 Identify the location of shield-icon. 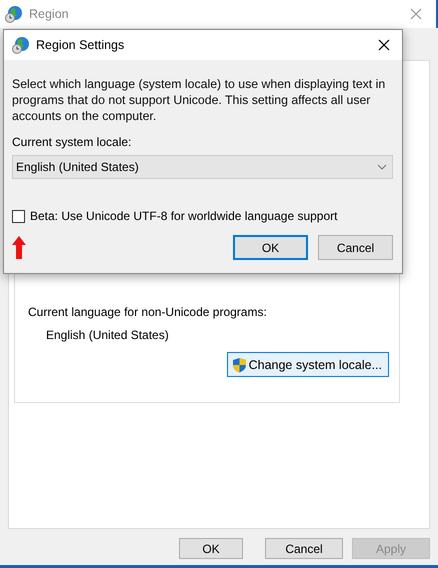
(239, 364).